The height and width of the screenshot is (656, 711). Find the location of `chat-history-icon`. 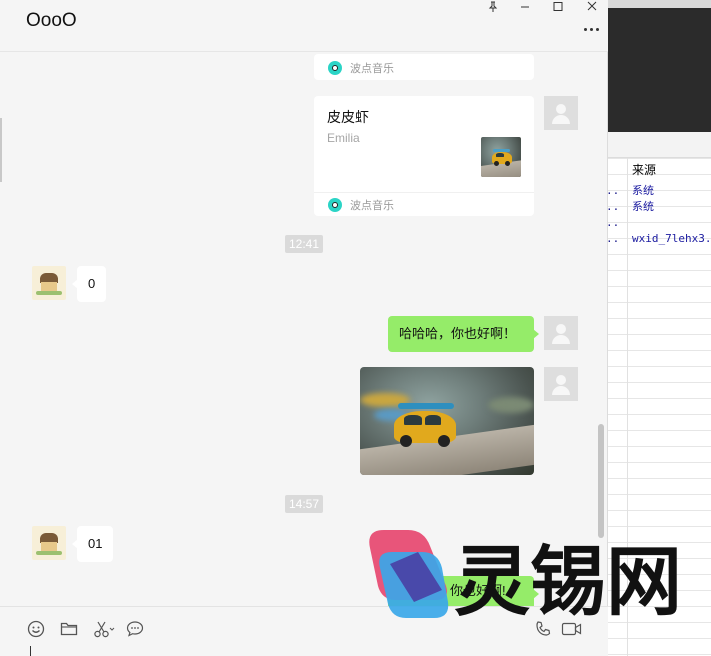

chat-history-icon is located at coordinates (135, 629).